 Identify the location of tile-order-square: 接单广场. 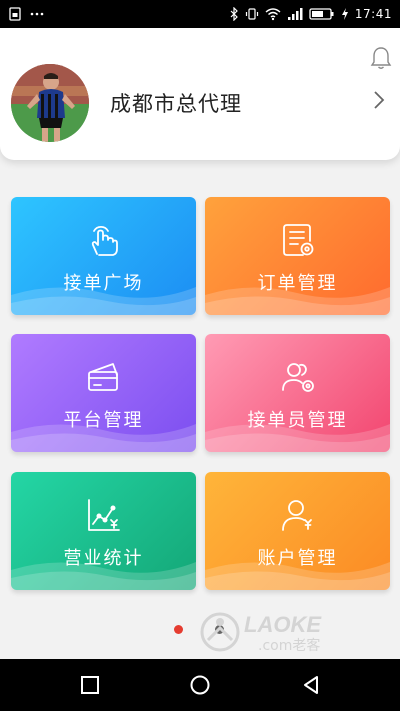
(103, 256).